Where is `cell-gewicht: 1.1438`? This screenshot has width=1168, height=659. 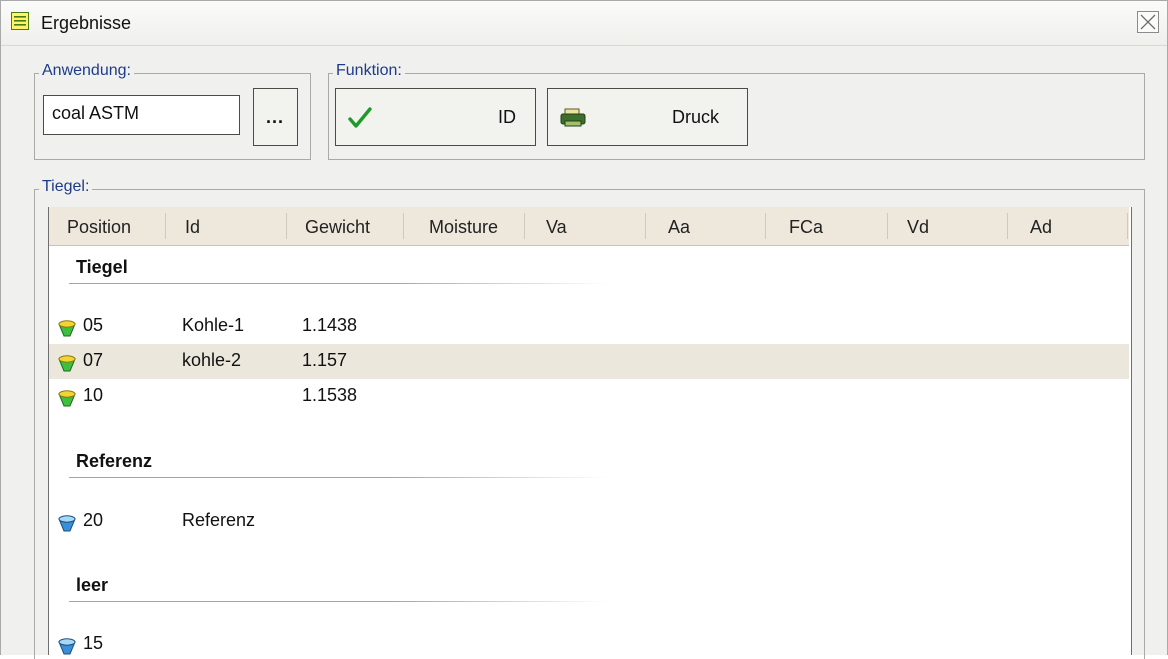
cell-gewicht: 1.1438 is located at coordinates (330, 325).